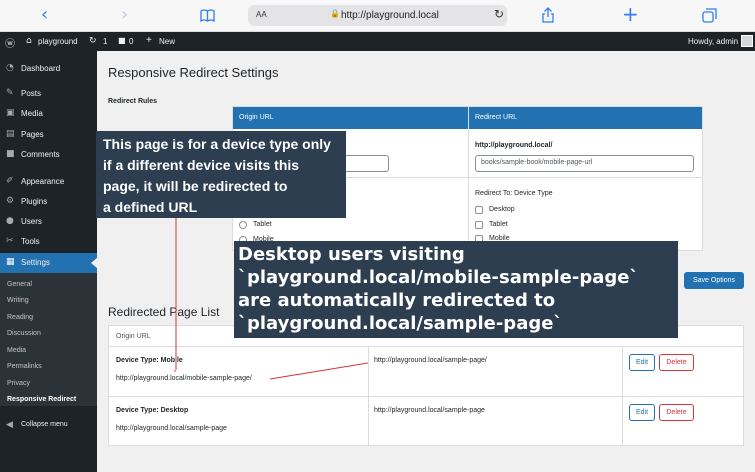  What do you see at coordinates (201, 165) in the screenshot?
I see `annotation-line: if a different device visits this` at bounding box center [201, 165].